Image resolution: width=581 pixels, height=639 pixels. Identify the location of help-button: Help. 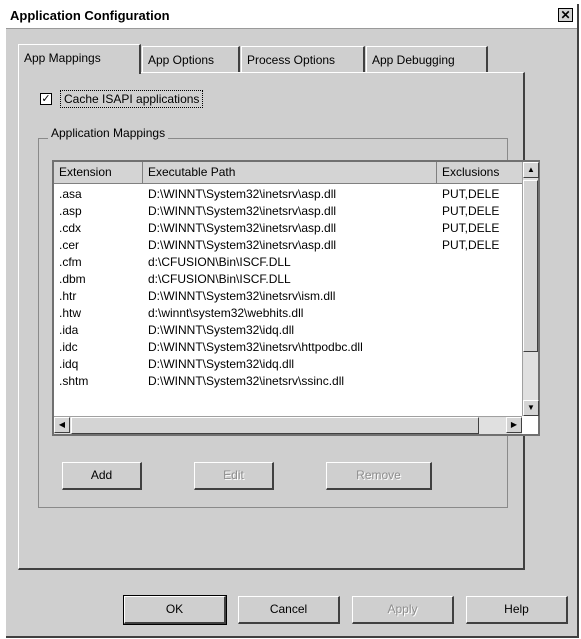
(517, 610).